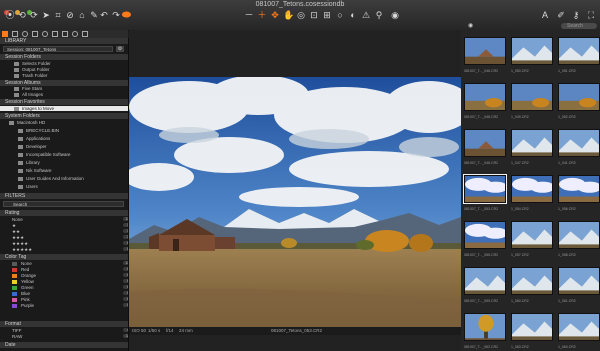 This screenshot has width=600, height=351. Describe the element at coordinates (75, 34) in the screenshot. I see `metadata-tab-icon` at that location.